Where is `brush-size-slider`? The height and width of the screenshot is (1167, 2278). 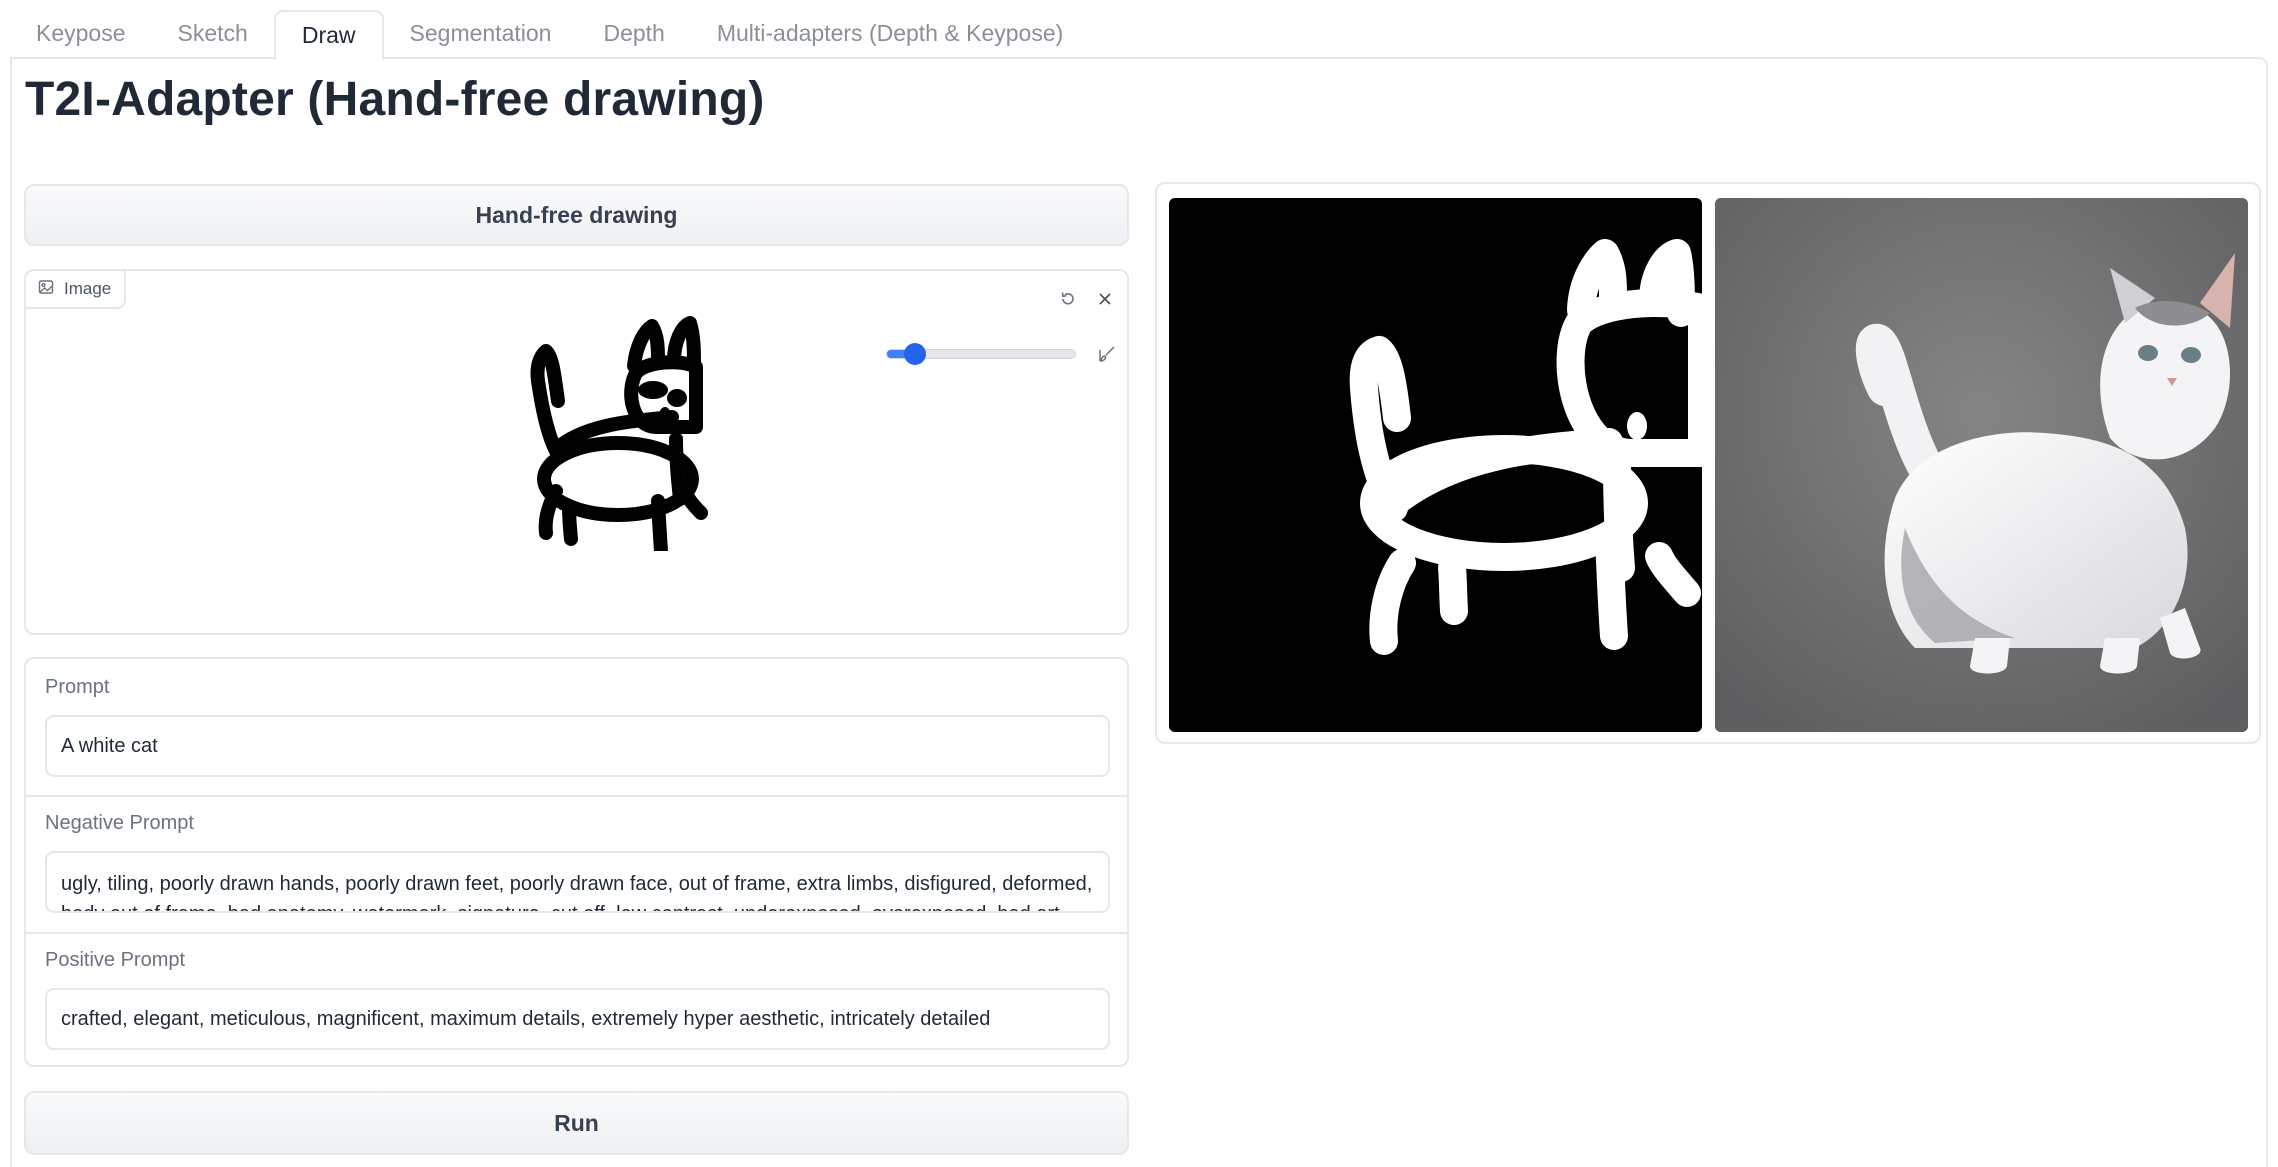
brush-size-slider is located at coordinates (996, 354).